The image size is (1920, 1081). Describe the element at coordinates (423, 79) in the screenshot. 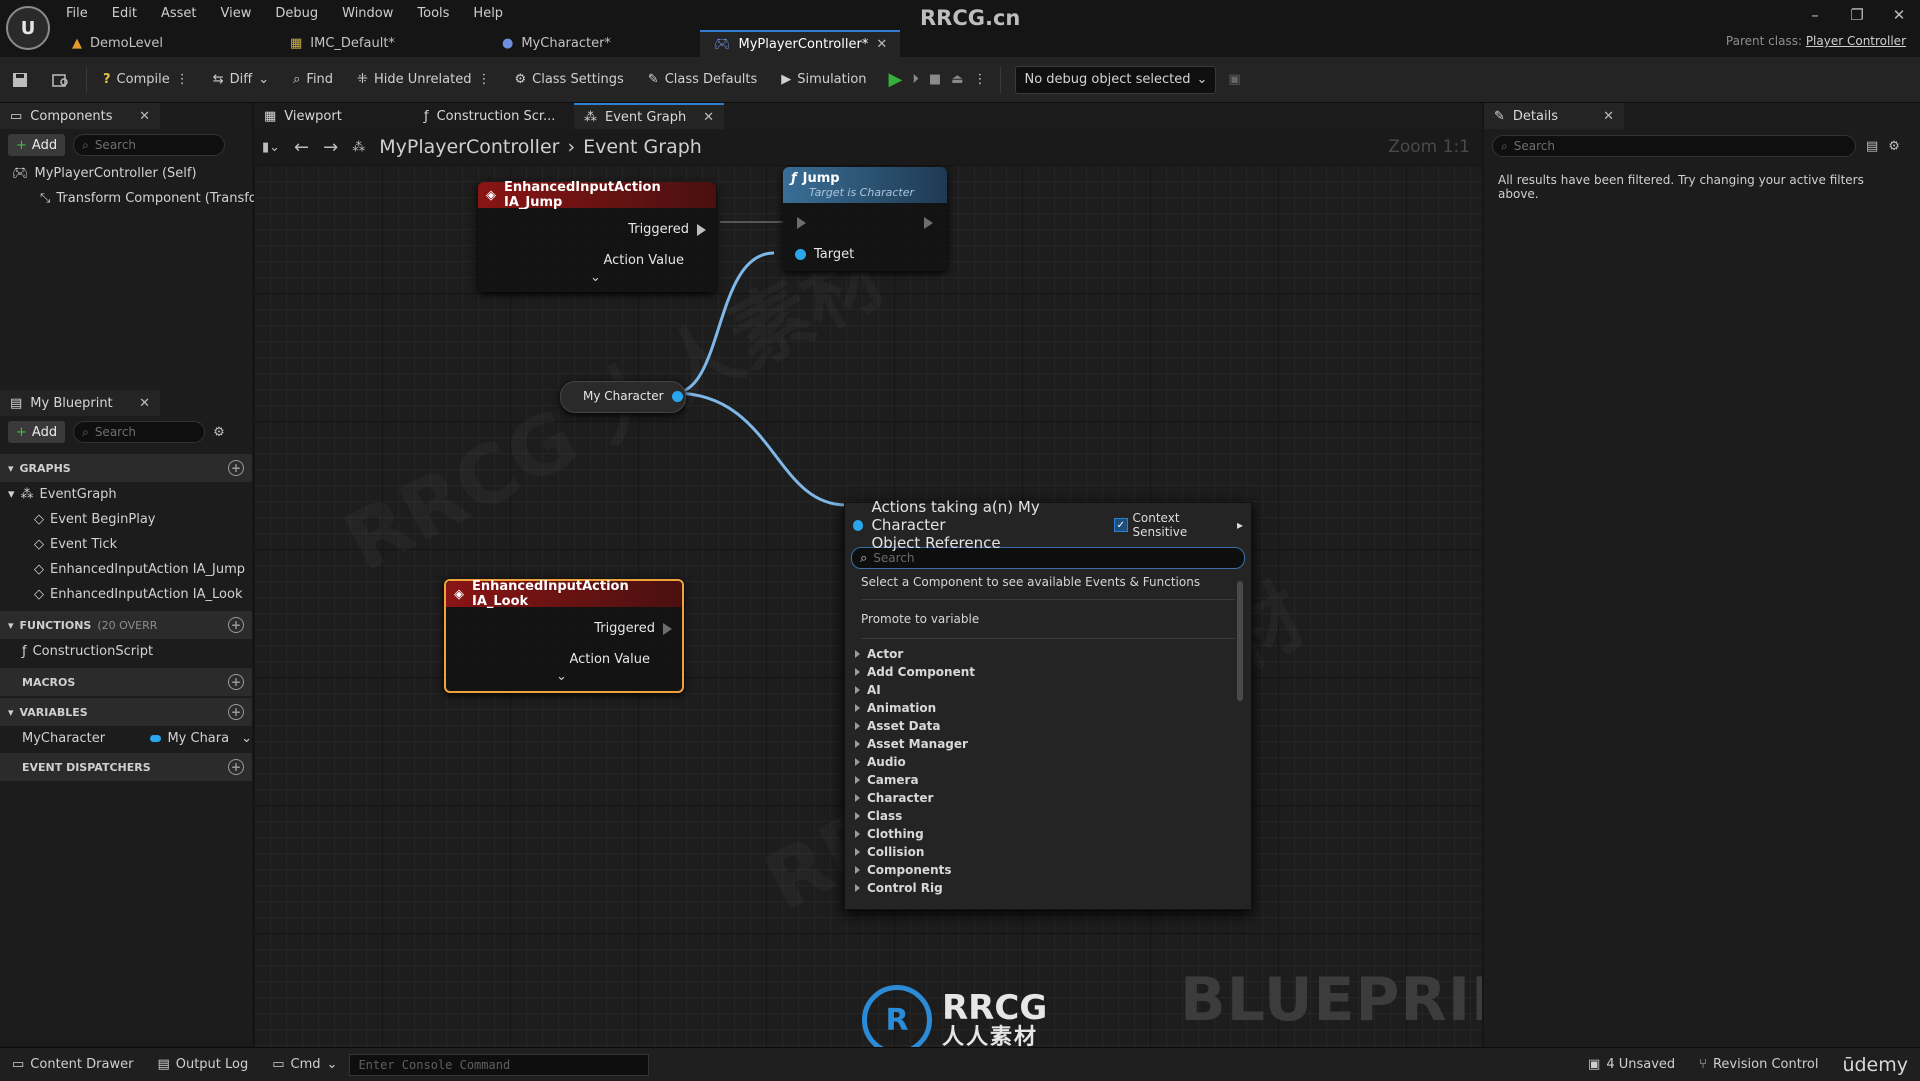

I see `hide-unrelated-button: ⁜ Hide Unrelated ⋮` at that location.